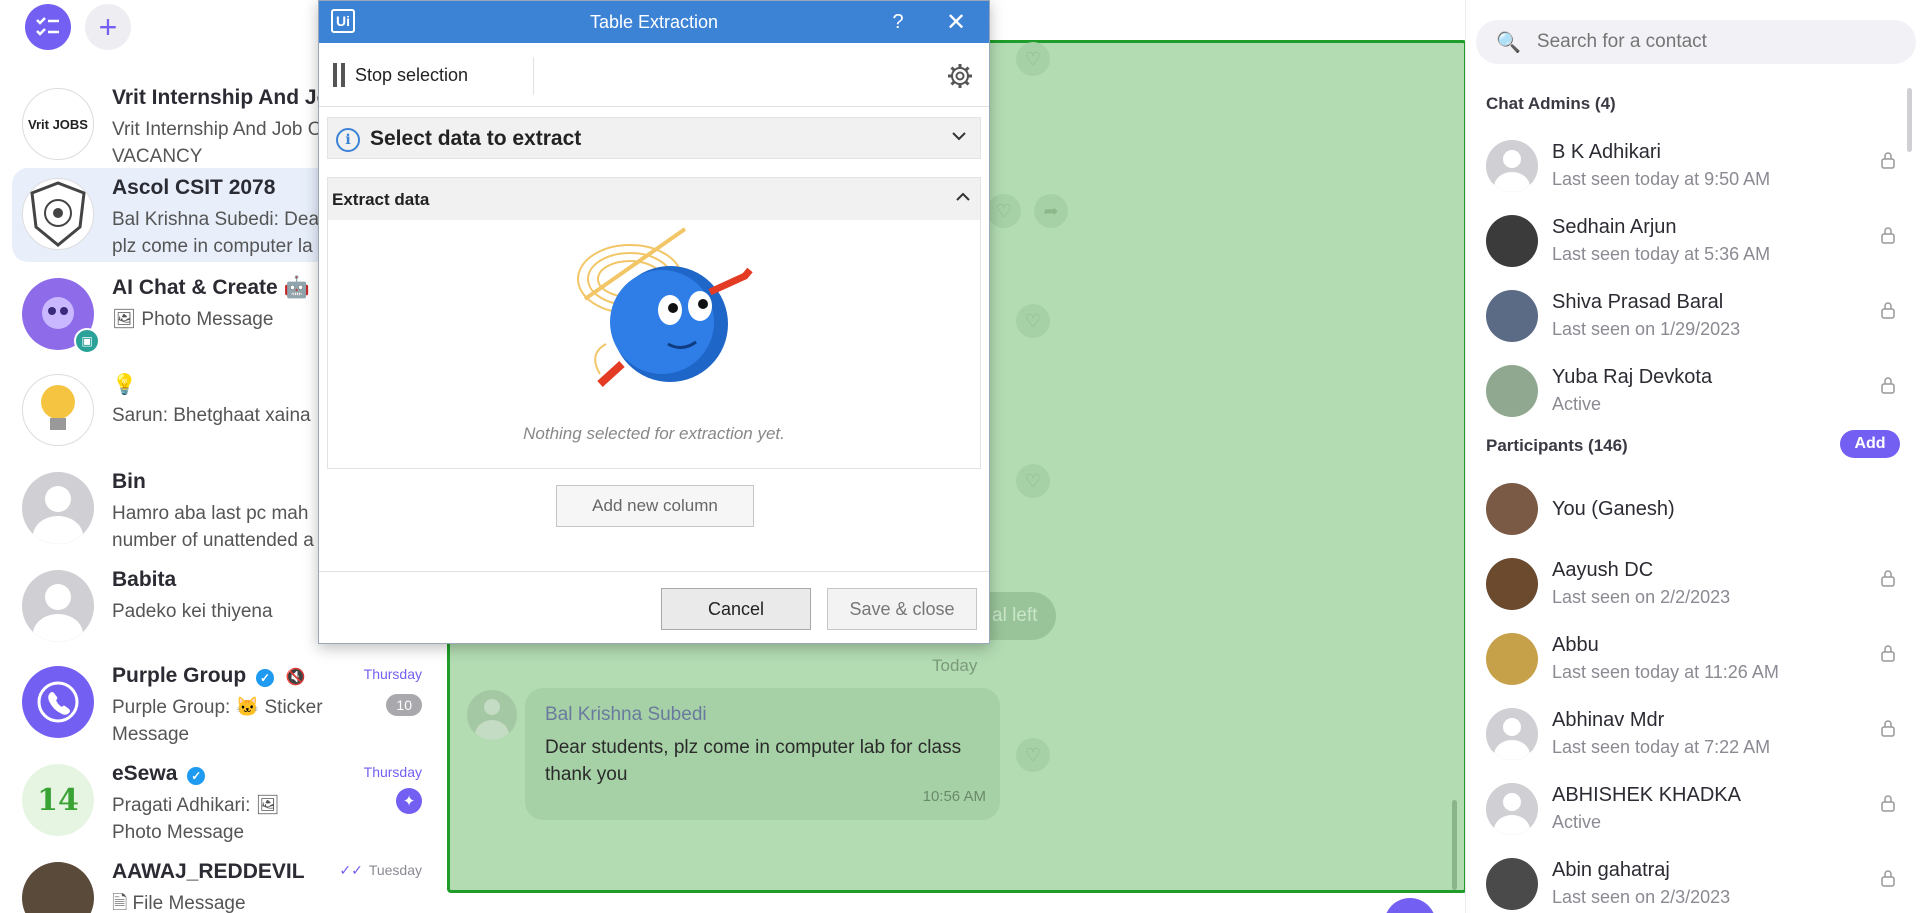 This screenshot has height=913, width=1920. Describe the element at coordinates (1661, 254) in the screenshot. I see `member-status: Last seen today at 5:36 AM` at that location.